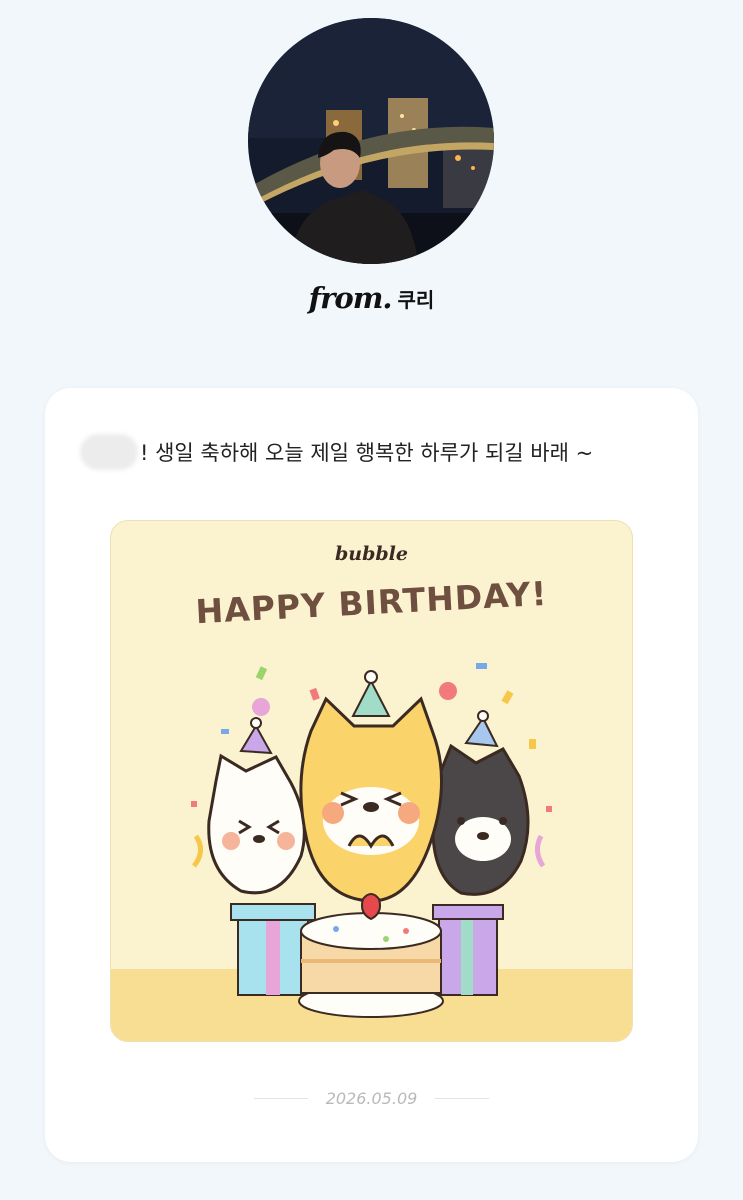 The width and height of the screenshot is (743, 1200). I want to click on divider-right, so click(462, 1098).